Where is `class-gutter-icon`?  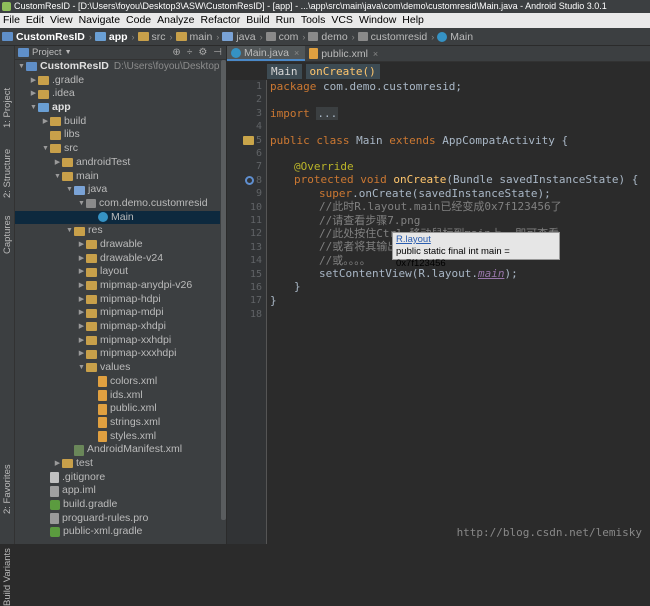
class-gutter-icon is located at coordinates (248, 140).